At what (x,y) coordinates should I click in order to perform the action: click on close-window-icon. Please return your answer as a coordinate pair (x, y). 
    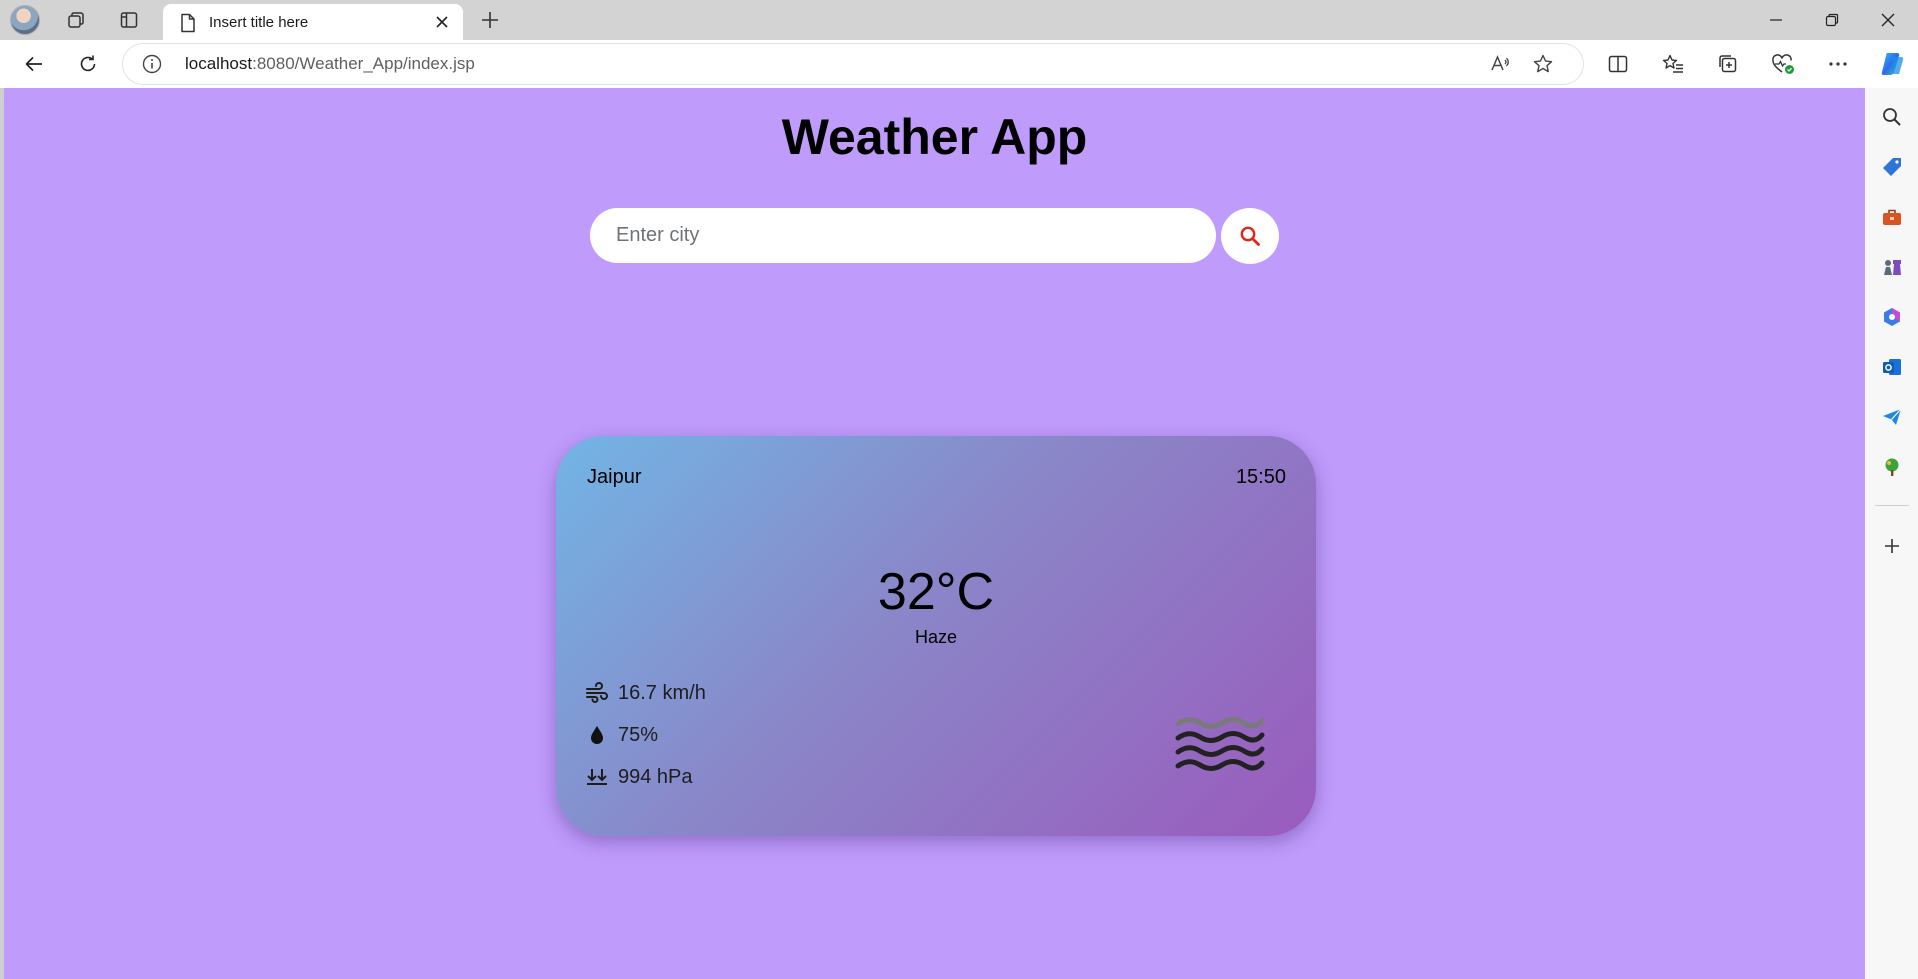
    Looking at the image, I should click on (1888, 20).